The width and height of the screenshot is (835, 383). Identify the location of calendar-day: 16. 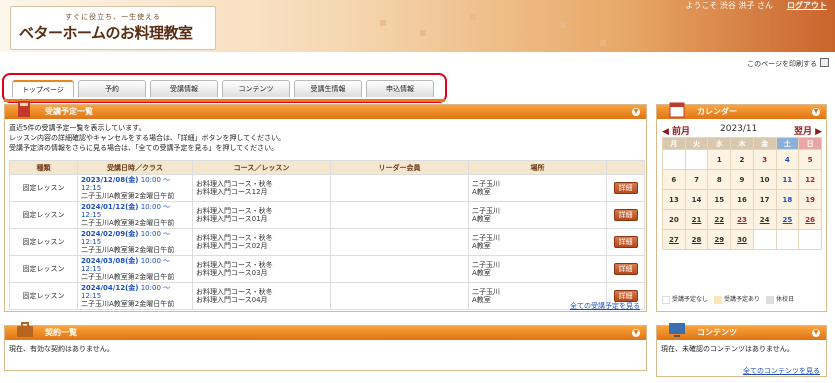
(742, 199).